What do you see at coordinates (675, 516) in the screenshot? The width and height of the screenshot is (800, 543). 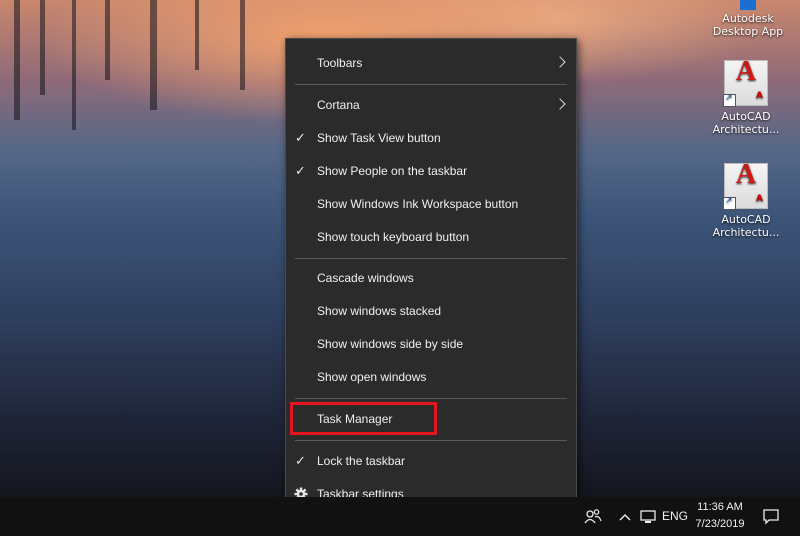 I see `language-indicator: ENG` at bounding box center [675, 516].